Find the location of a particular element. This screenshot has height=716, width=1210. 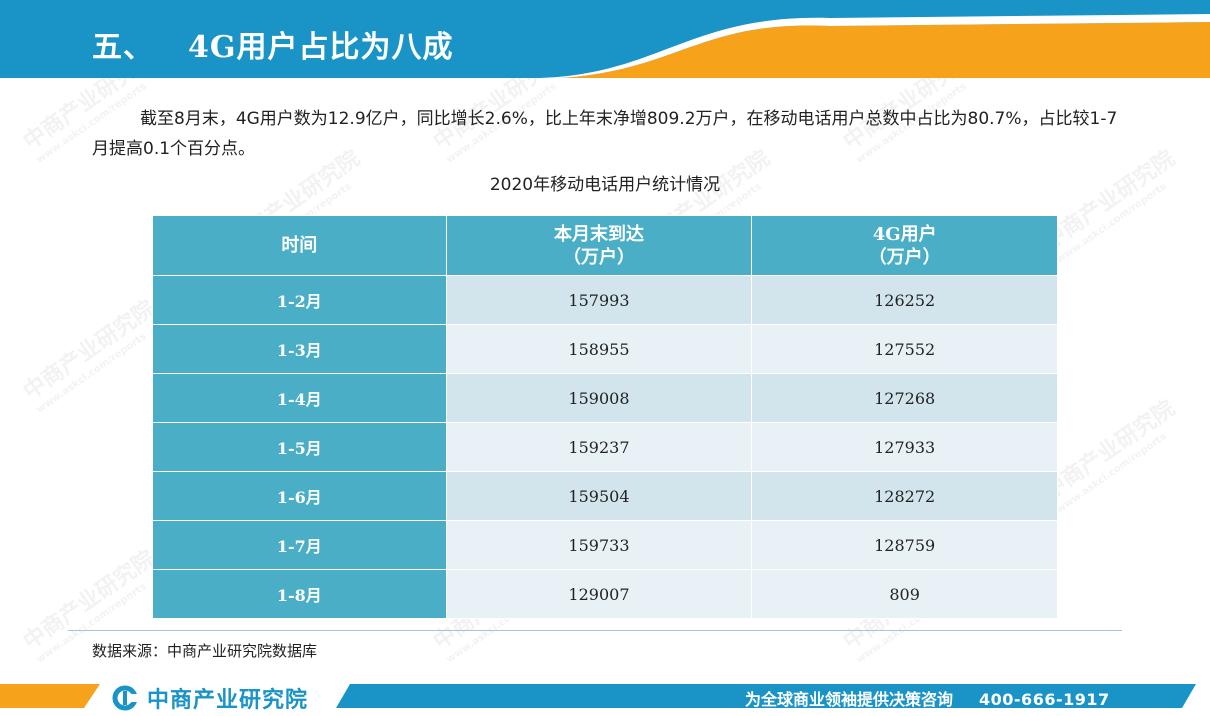

header-total: 本月末到达 （万户） is located at coordinates (599, 245).